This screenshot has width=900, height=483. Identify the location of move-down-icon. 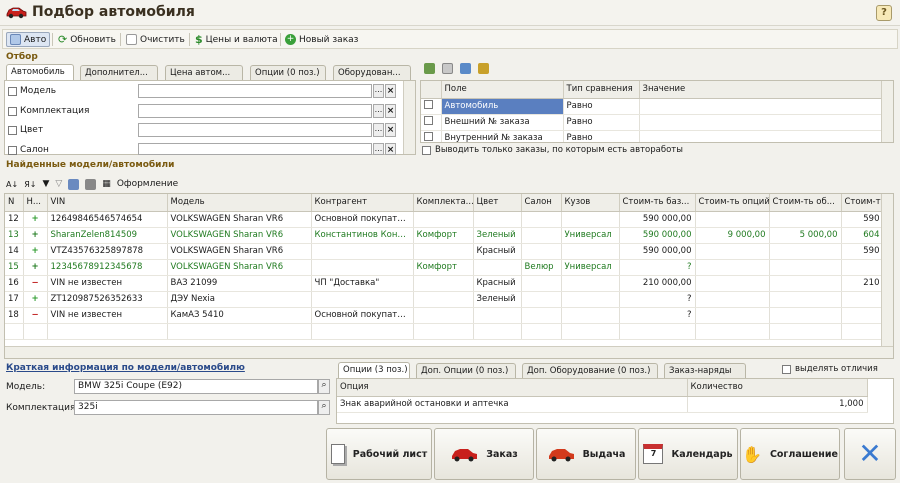
(483, 68).